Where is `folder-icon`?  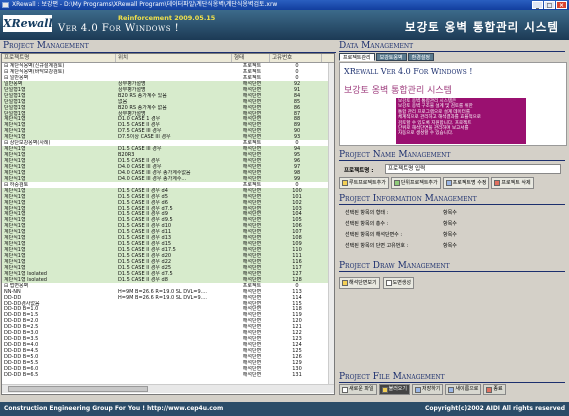
folder-icon is located at coordinates (345, 183).